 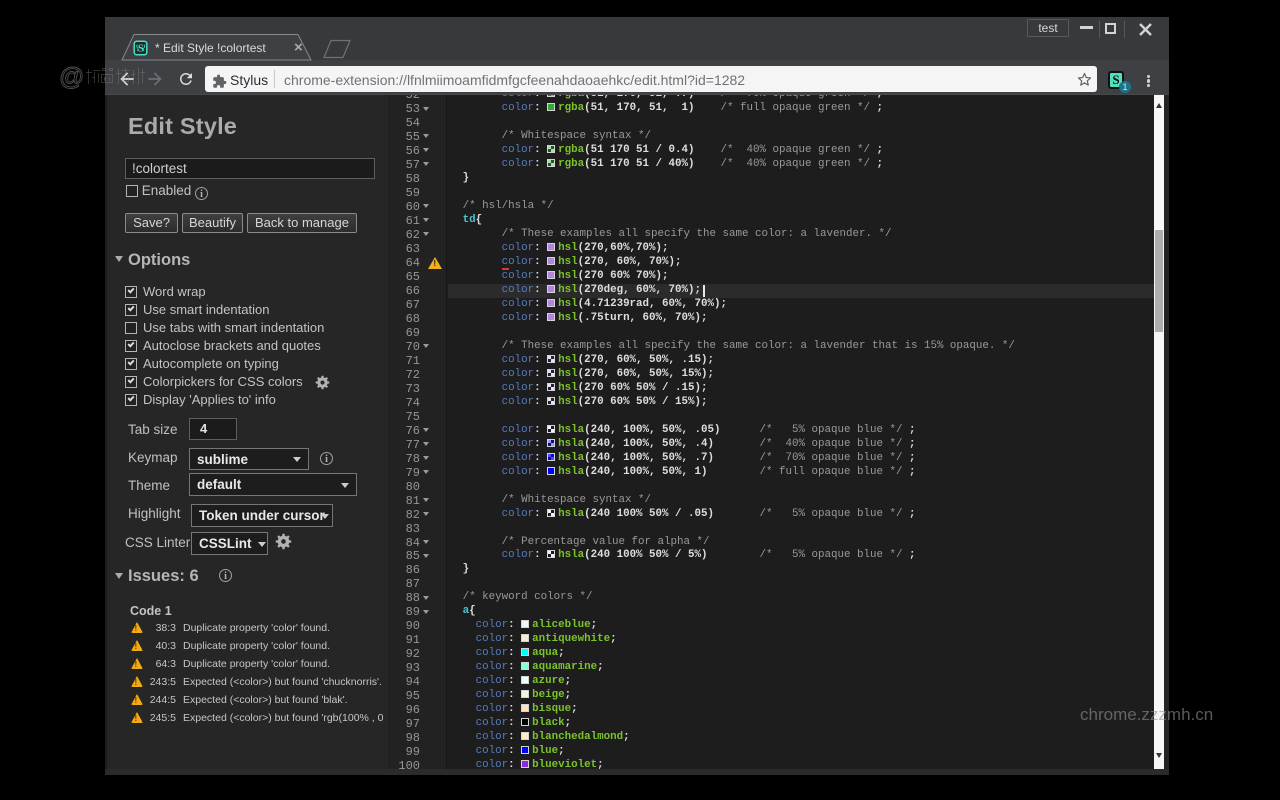 I want to click on svg-text: S, so click(x=141, y=49).